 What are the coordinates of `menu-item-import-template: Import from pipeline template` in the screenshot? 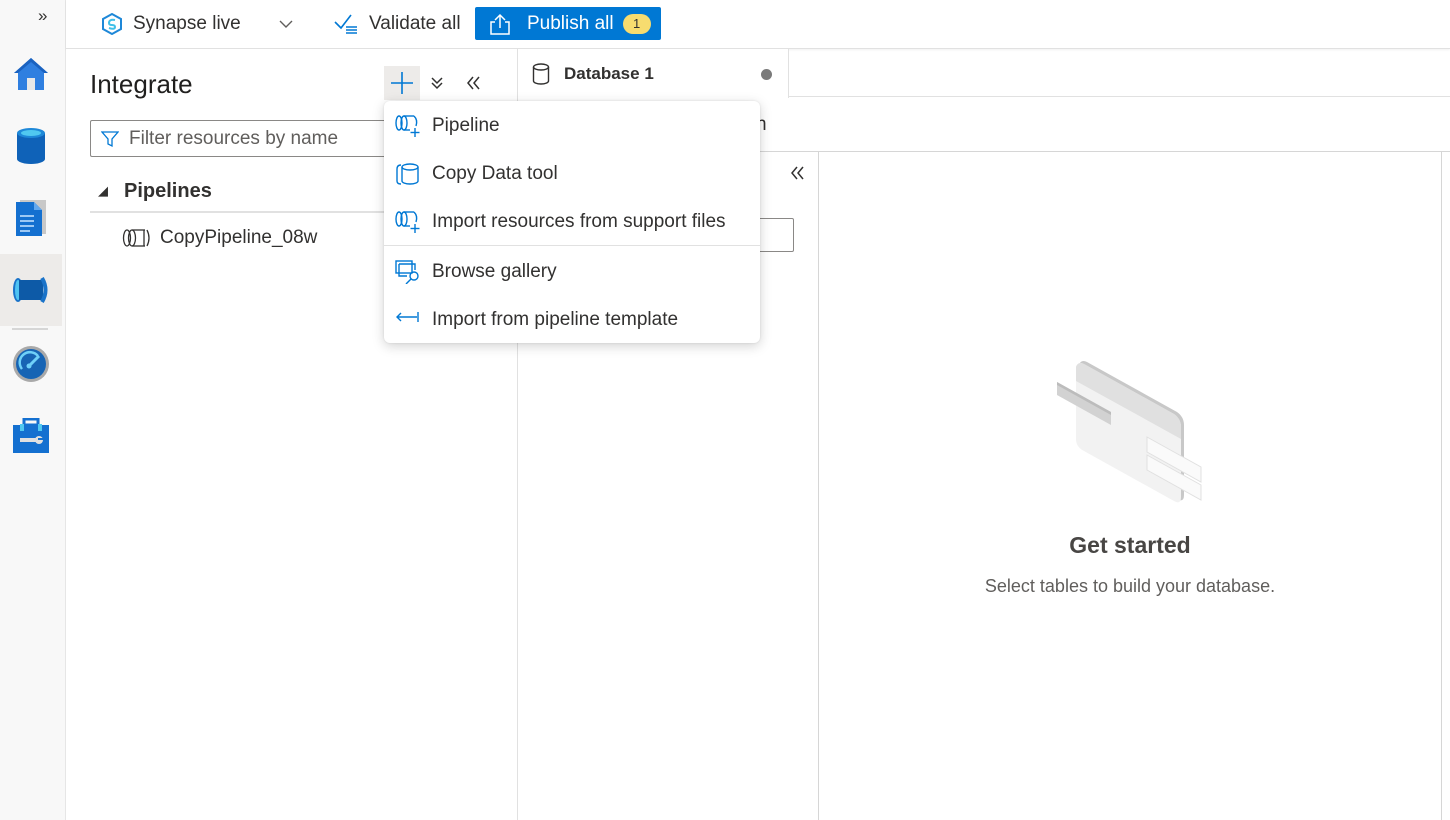 It's located at (572, 320).